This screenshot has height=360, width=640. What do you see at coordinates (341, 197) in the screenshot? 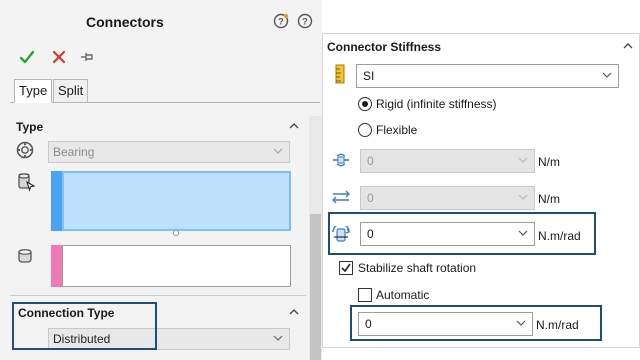
I see `lateral-stiffness-icon` at bounding box center [341, 197].